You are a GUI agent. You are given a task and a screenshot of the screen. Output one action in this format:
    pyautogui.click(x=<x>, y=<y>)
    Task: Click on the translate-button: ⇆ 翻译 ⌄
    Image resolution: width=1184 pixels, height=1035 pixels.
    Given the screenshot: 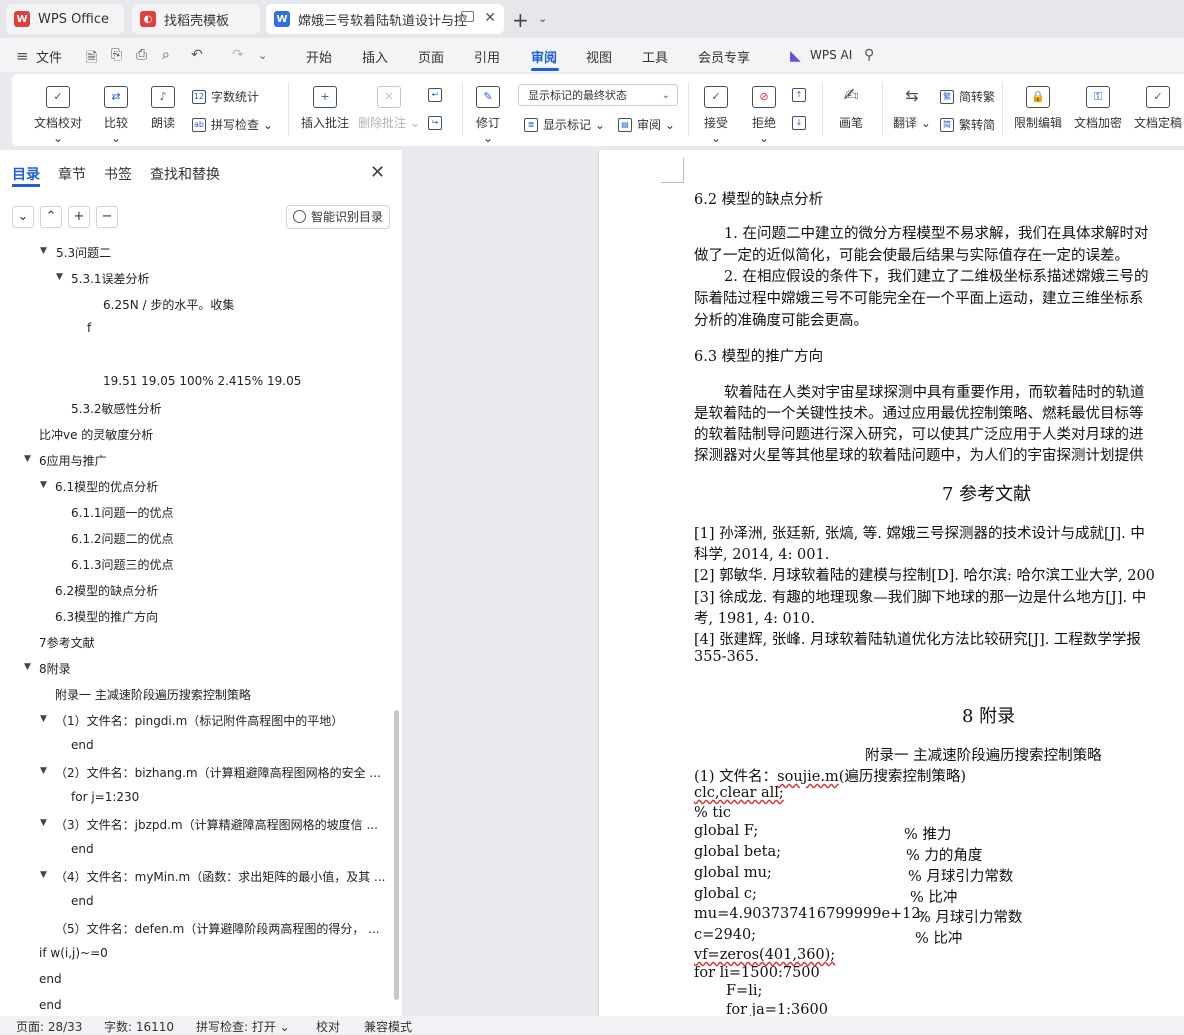 What is the action you would take?
    pyautogui.click(x=912, y=108)
    